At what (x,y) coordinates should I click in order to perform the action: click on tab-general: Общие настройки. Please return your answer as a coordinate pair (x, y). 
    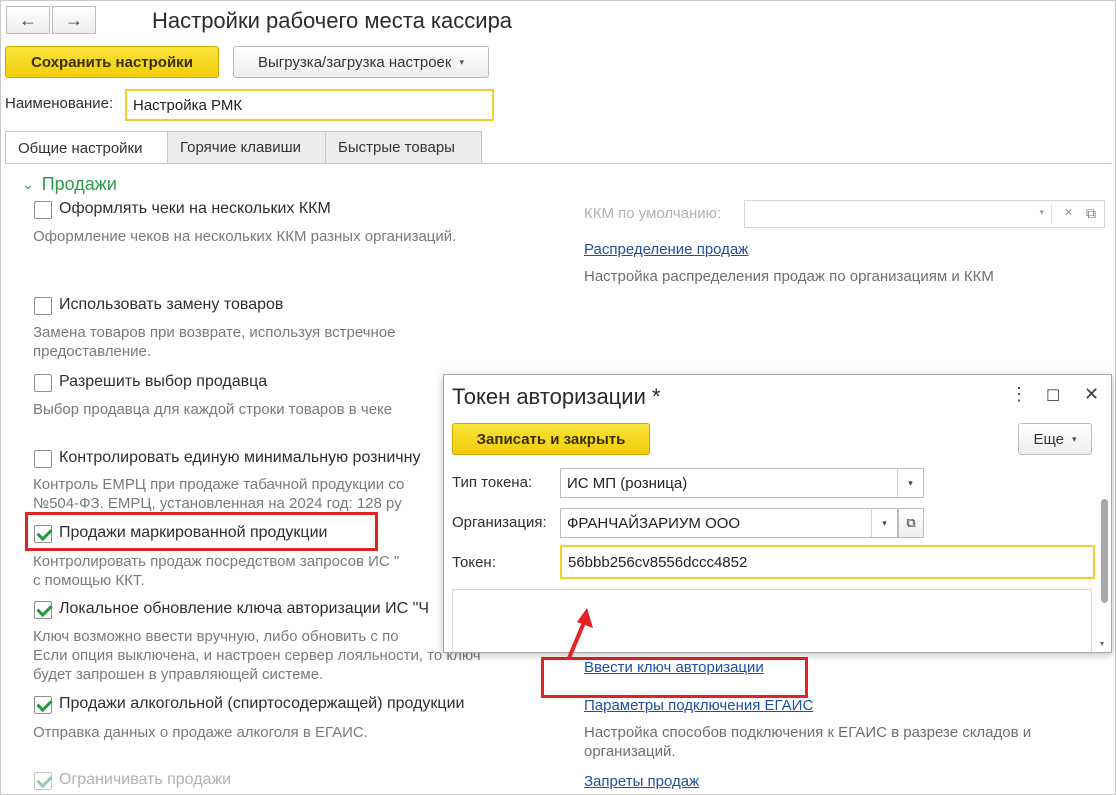
    Looking at the image, I should click on (86, 147).